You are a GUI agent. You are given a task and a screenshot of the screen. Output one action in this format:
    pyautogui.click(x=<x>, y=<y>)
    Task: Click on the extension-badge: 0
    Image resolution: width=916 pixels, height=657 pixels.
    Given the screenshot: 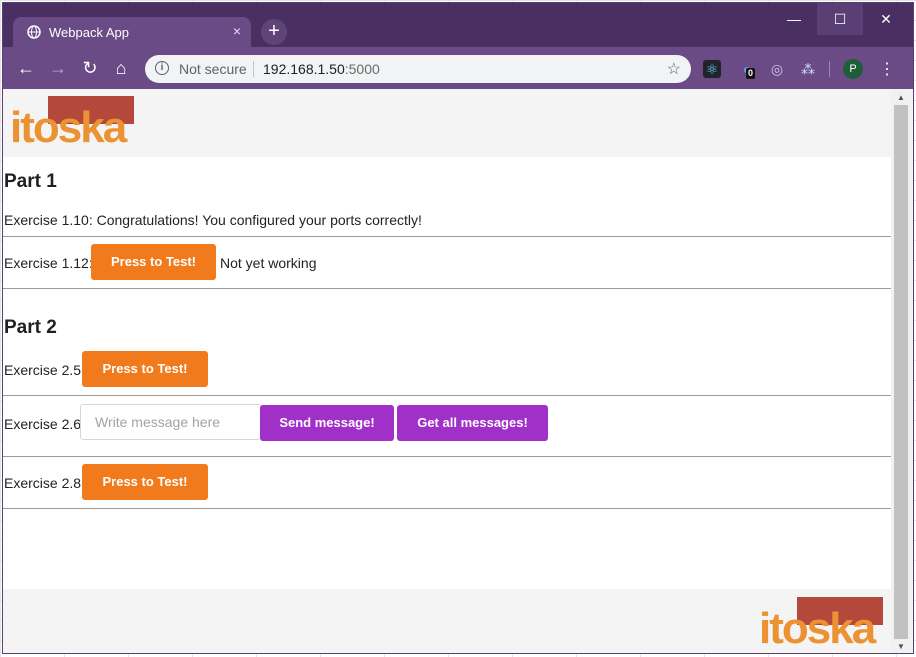 What is the action you would take?
    pyautogui.click(x=751, y=73)
    